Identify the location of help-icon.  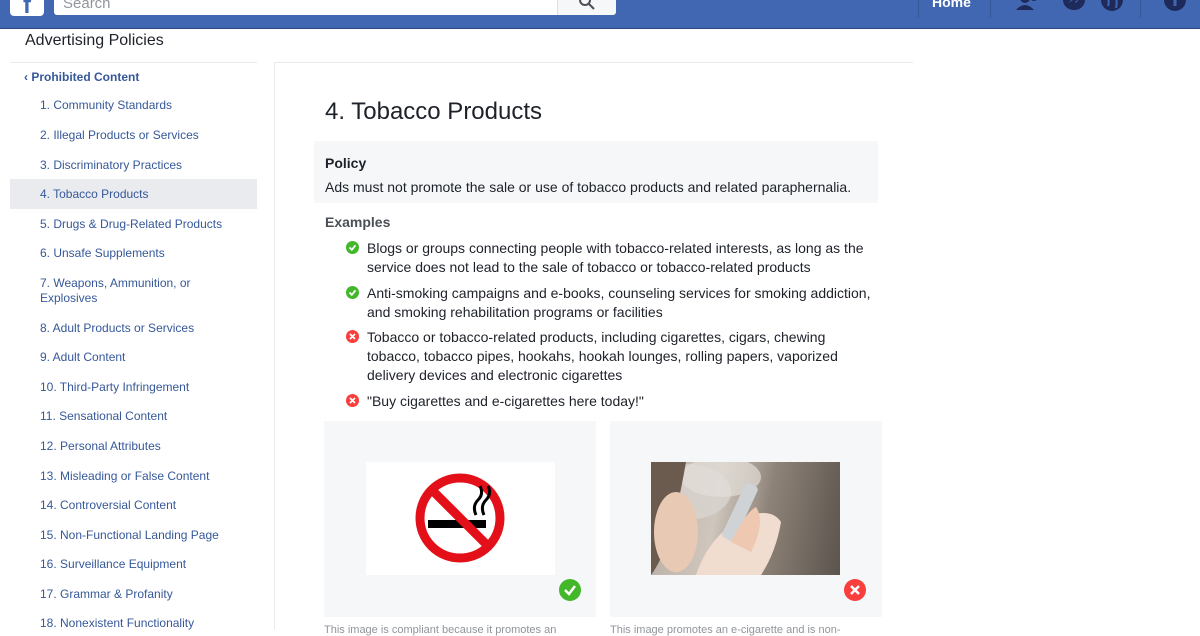
(1175, 7).